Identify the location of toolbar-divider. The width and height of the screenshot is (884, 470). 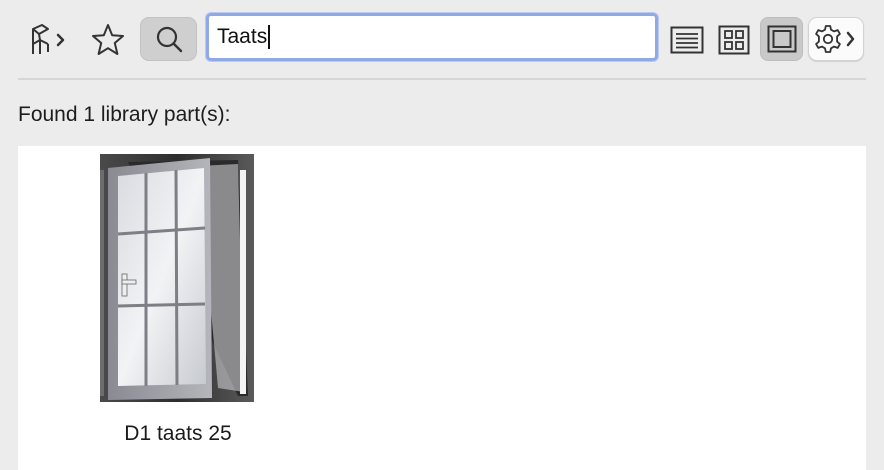
(442, 79).